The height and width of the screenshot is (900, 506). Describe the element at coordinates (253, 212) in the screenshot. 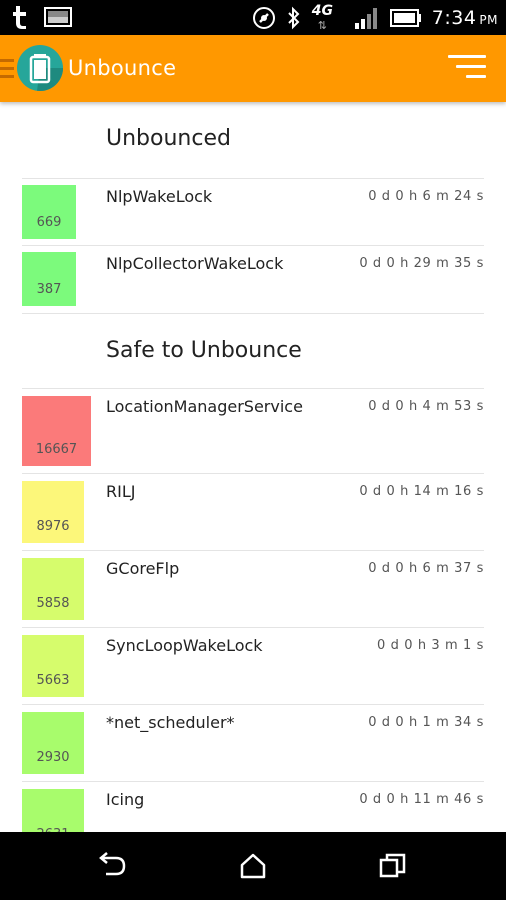

I see `list-item: 669 NlpWakeLock 0 d 0 h 6 m 24 s` at that location.